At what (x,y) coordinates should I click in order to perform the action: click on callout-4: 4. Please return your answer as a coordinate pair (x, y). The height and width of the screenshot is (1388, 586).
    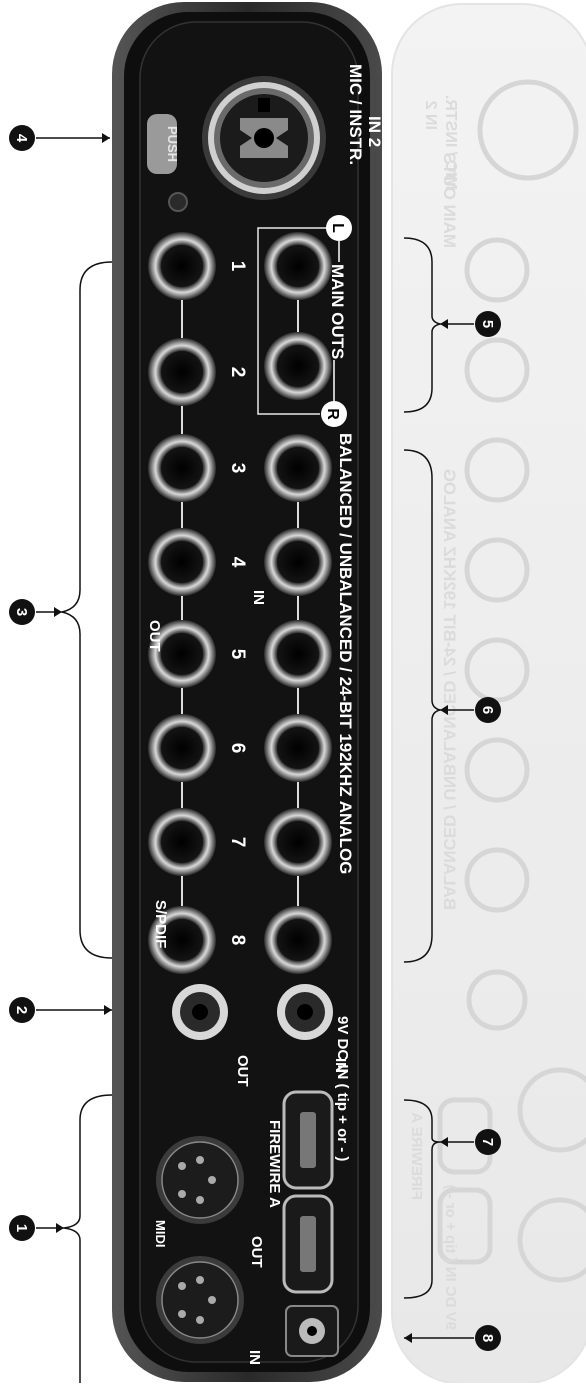
    Looking at the image, I should click on (59, 138).